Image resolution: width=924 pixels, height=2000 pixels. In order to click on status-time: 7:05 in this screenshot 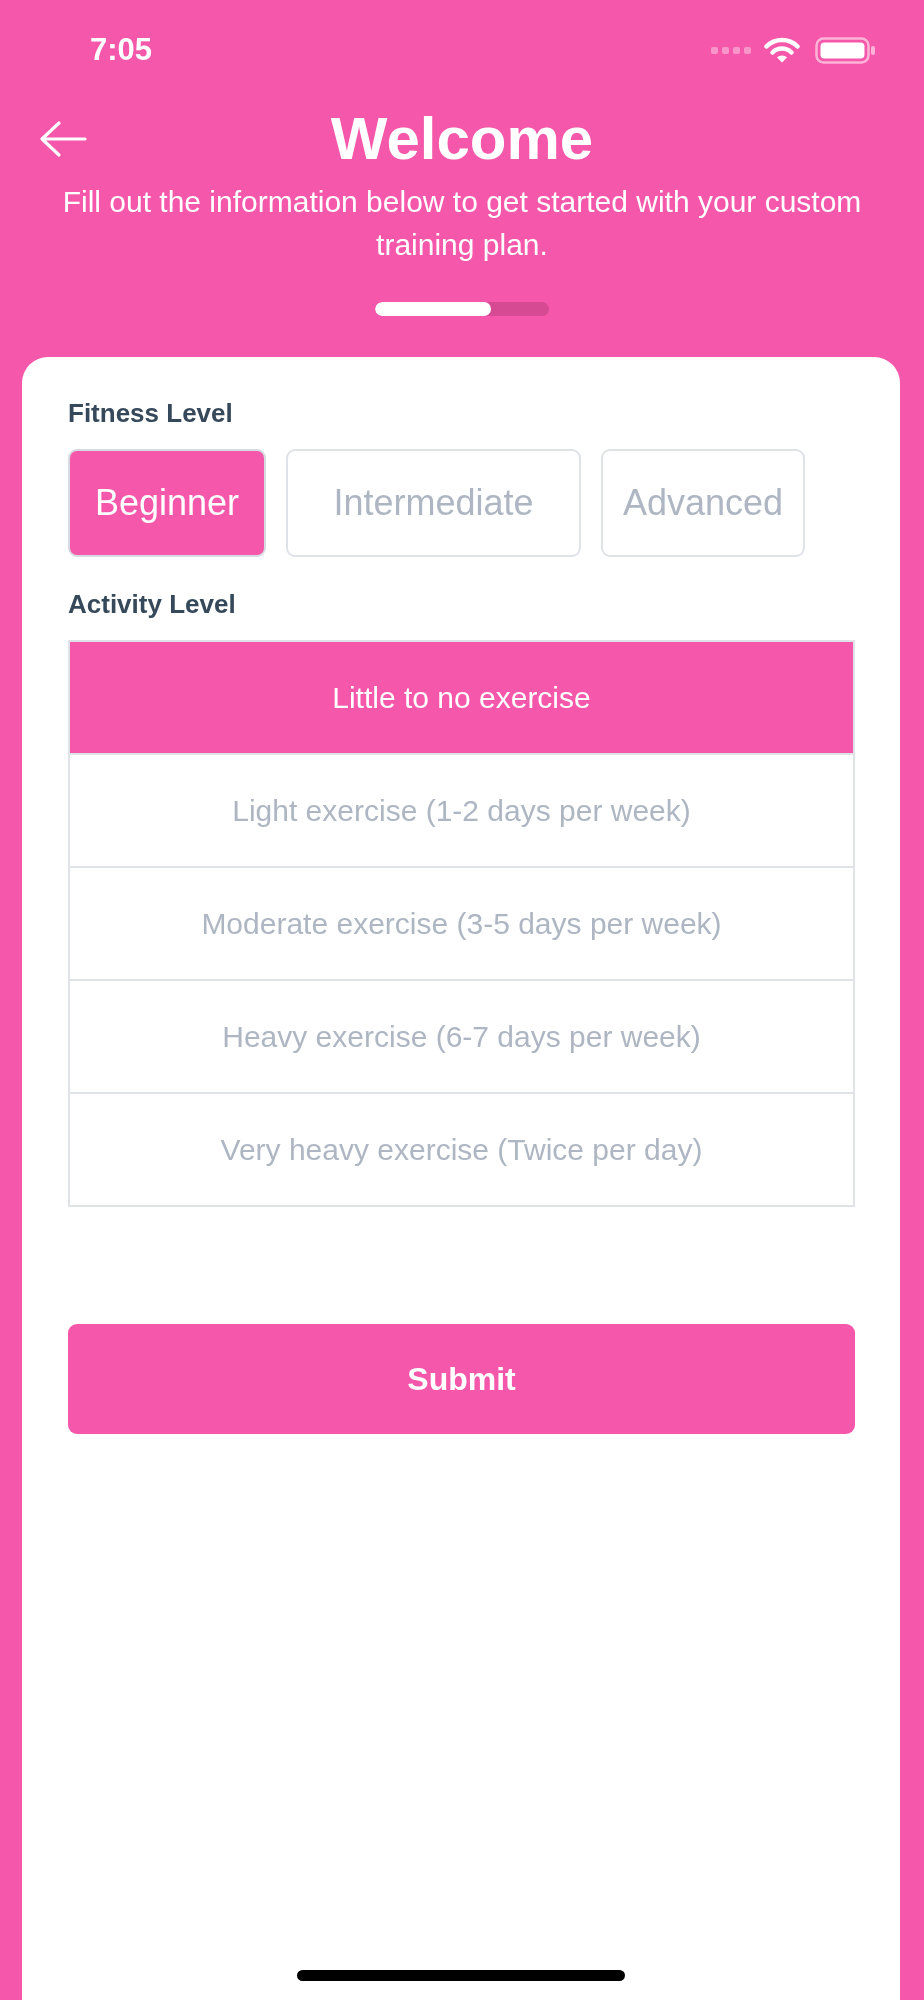, I will do `click(121, 50)`.